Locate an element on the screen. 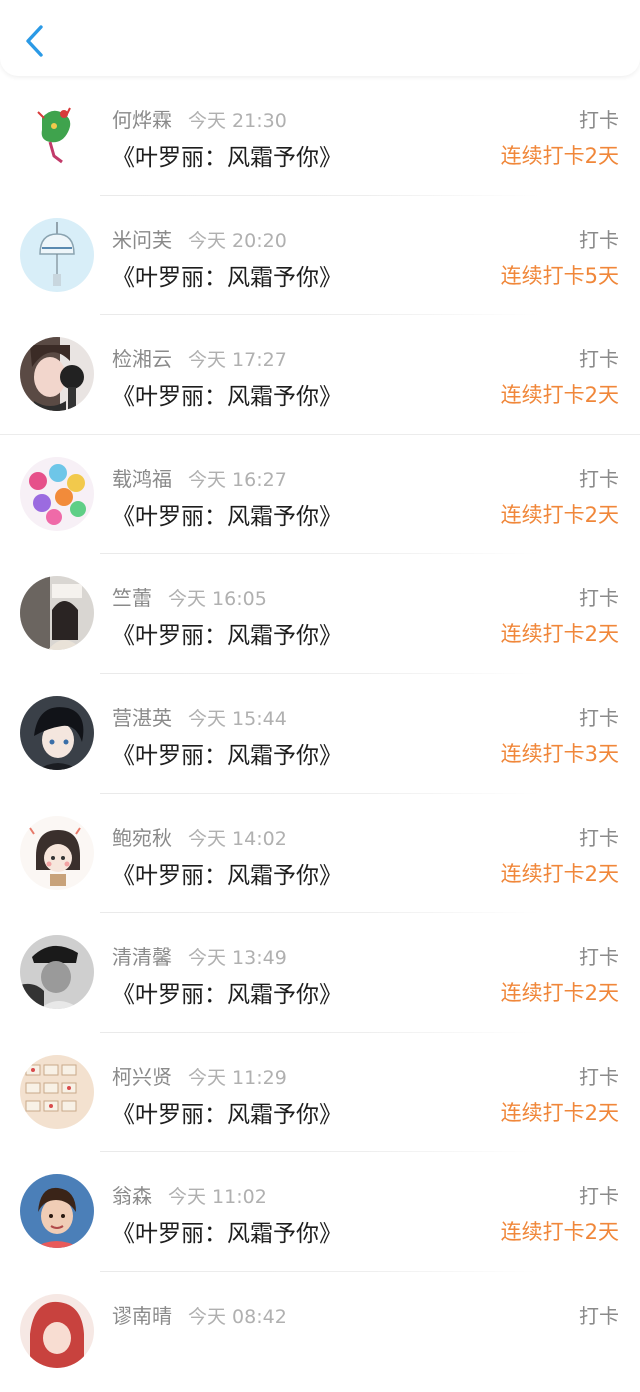 Image resolution: width=640 pixels, height=1392 pixels. checkin-time: 今天 13:49 is located at coordinates (237, 958).